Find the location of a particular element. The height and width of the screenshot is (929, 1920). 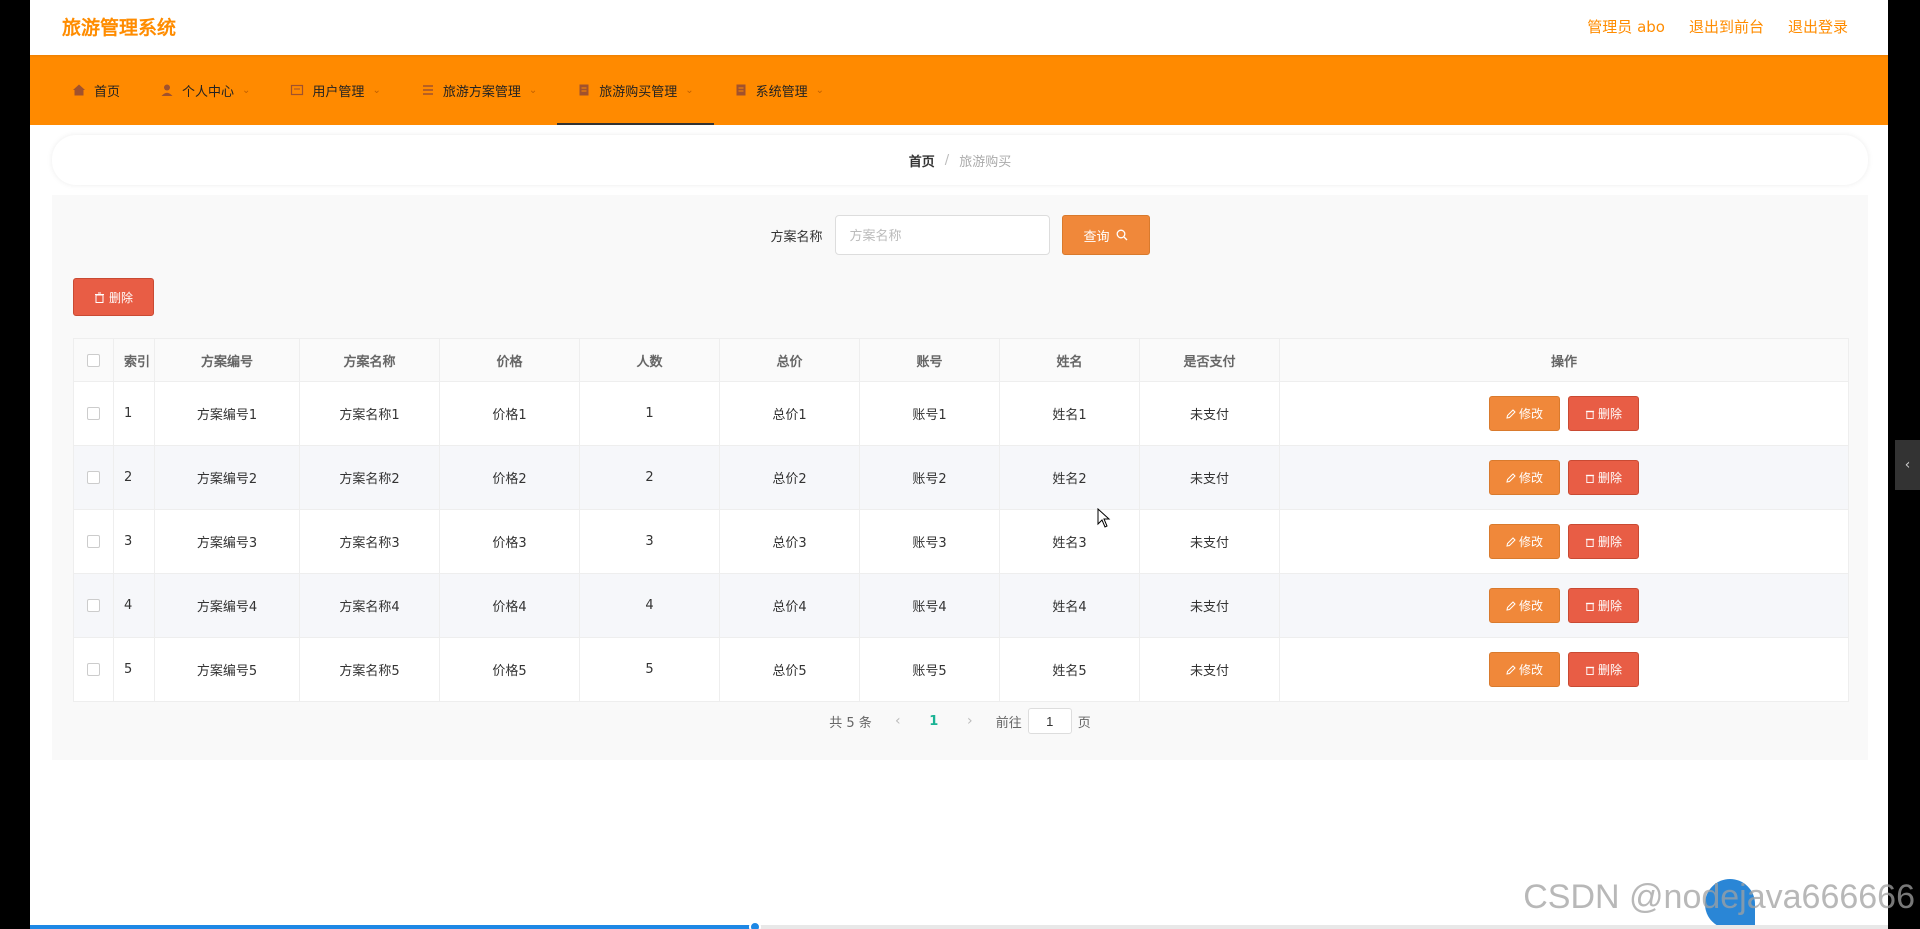

nav-item-label: 用户管理 is located at coordinates (338, 92).